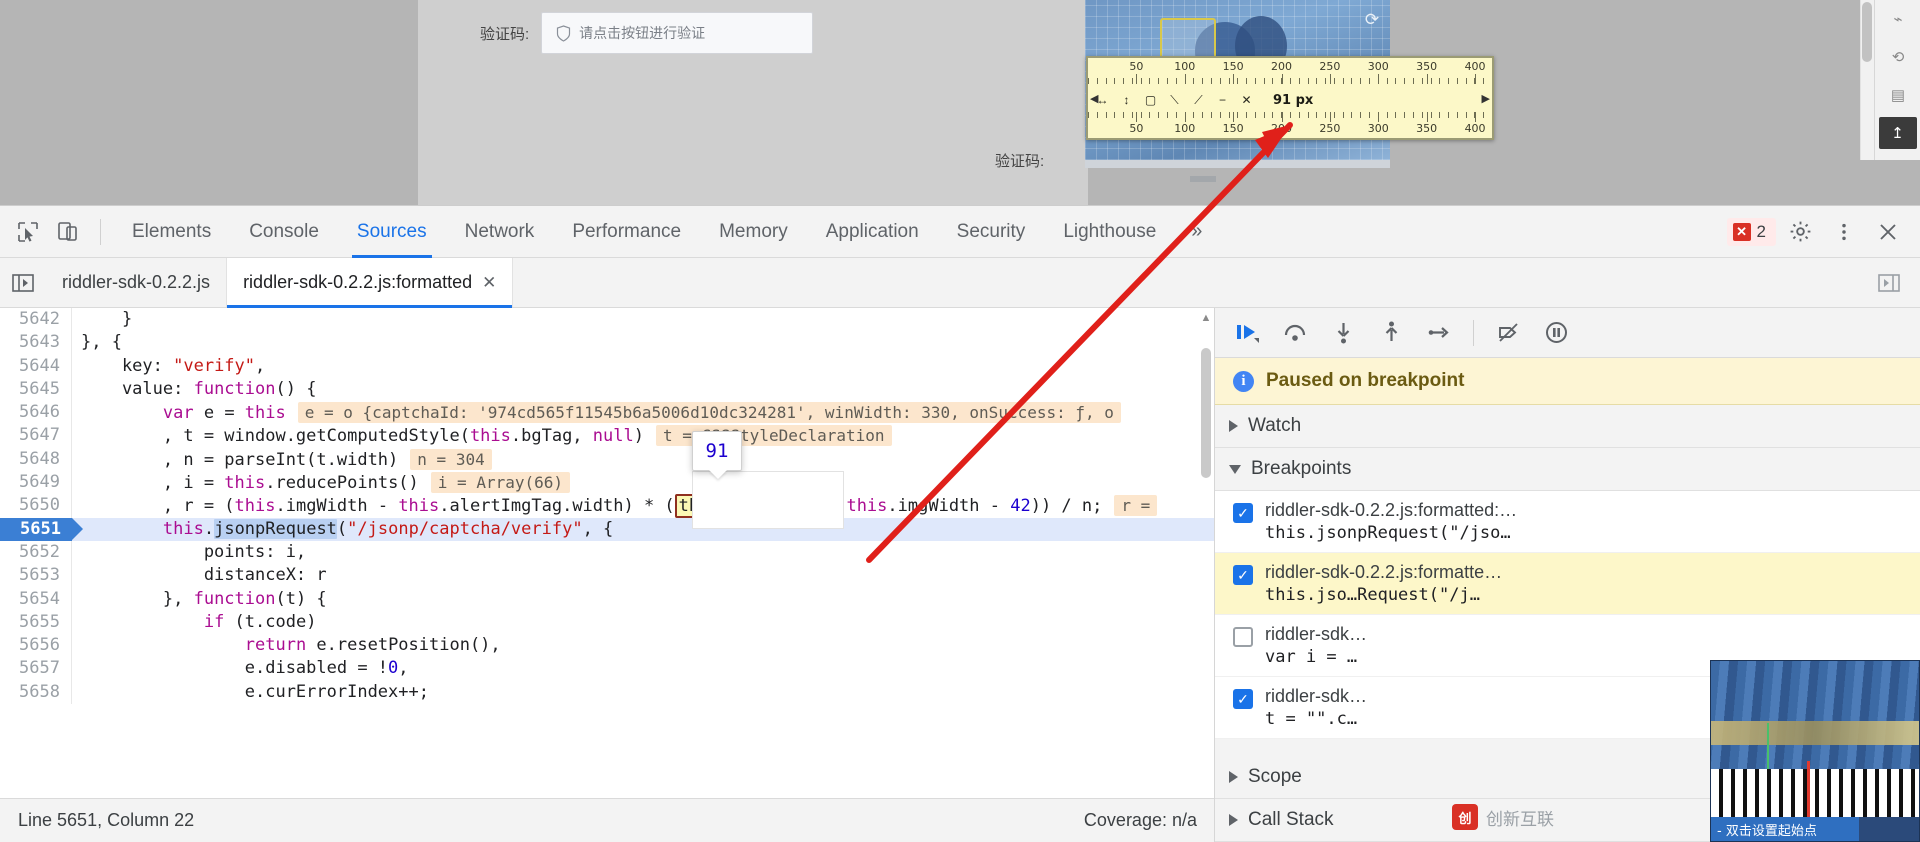 This screenshot has height=842, width=1920. I want to click on code-line-content: , i = this.reducePoints() i = Array(66), so click(321, 482).